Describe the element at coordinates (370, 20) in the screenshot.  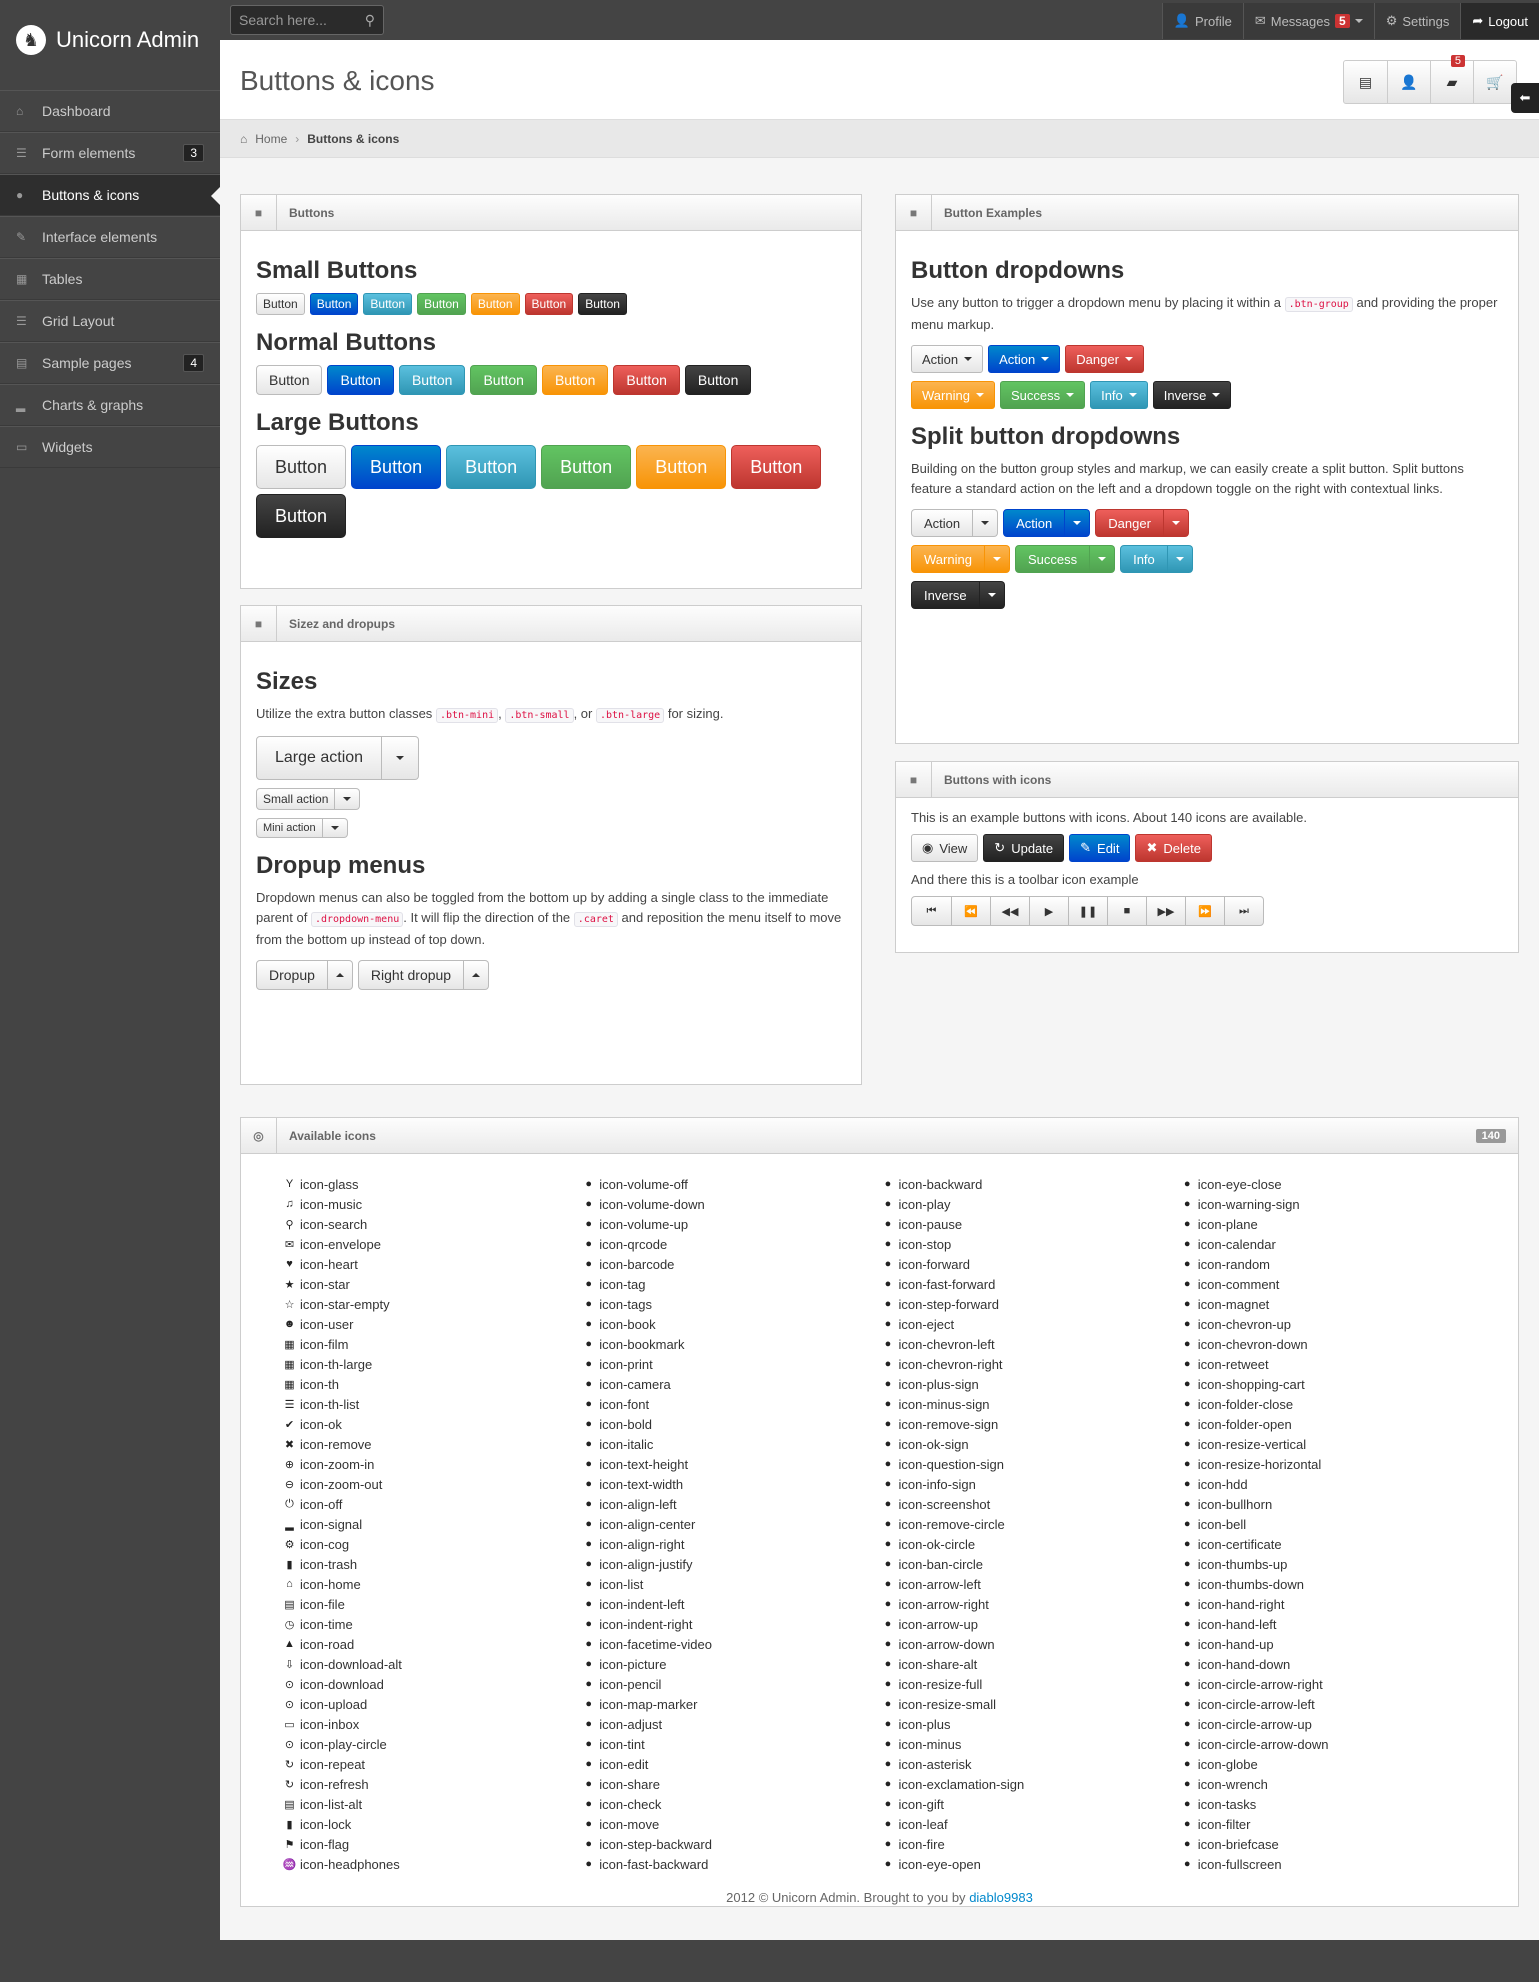
I see `search-icon: ⚲` at that location.